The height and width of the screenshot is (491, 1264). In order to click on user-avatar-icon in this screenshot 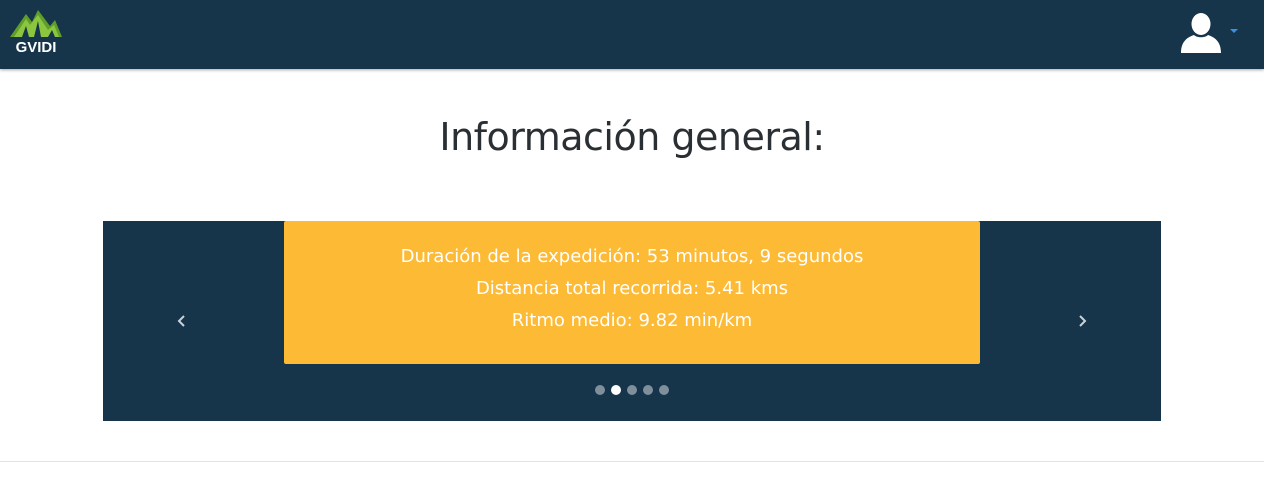, I will do `click(1201, 33)`.